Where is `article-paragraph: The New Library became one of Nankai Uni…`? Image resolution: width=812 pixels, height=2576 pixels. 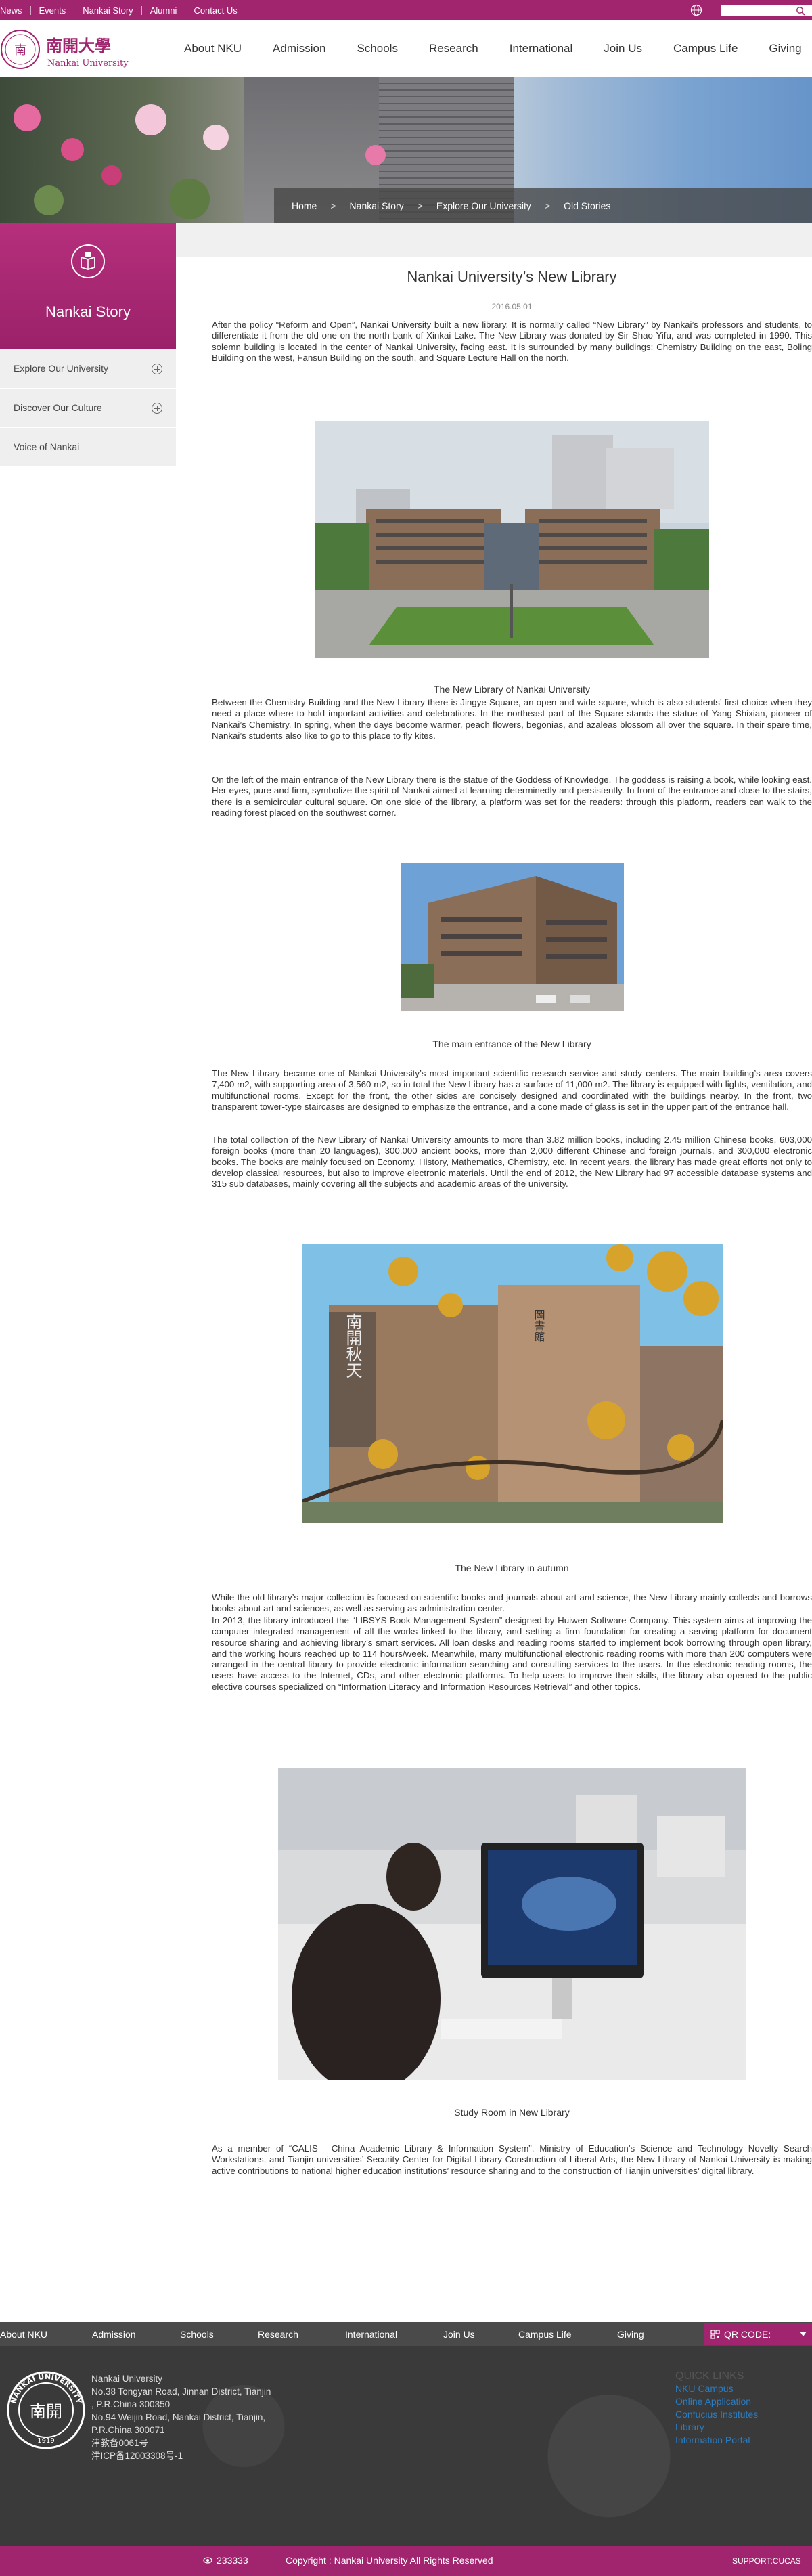 article-paragraph: The New Library became one of Nankai Uni… is located at coordinates (512, 1090).